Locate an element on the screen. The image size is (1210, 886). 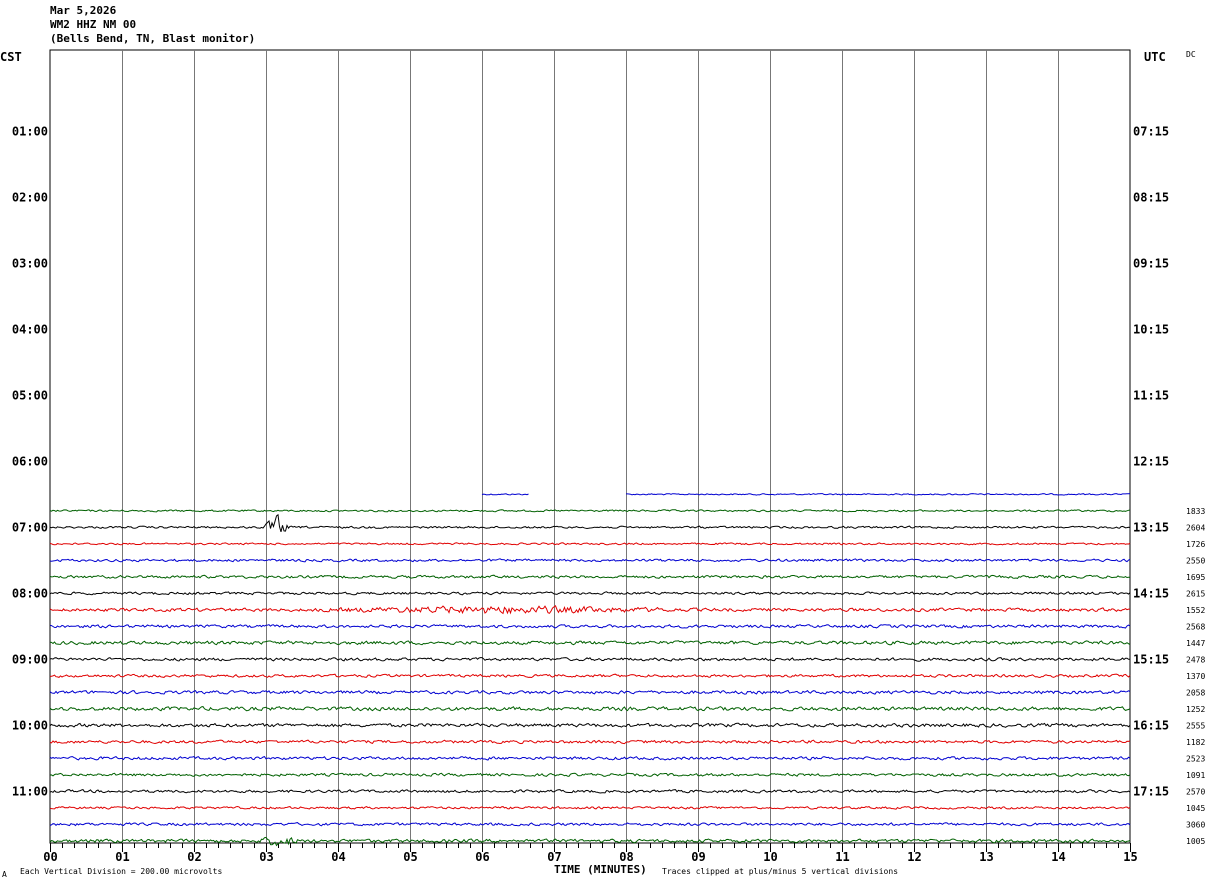
left-hour-label: 11:00 is located at coordinates (30, 791).